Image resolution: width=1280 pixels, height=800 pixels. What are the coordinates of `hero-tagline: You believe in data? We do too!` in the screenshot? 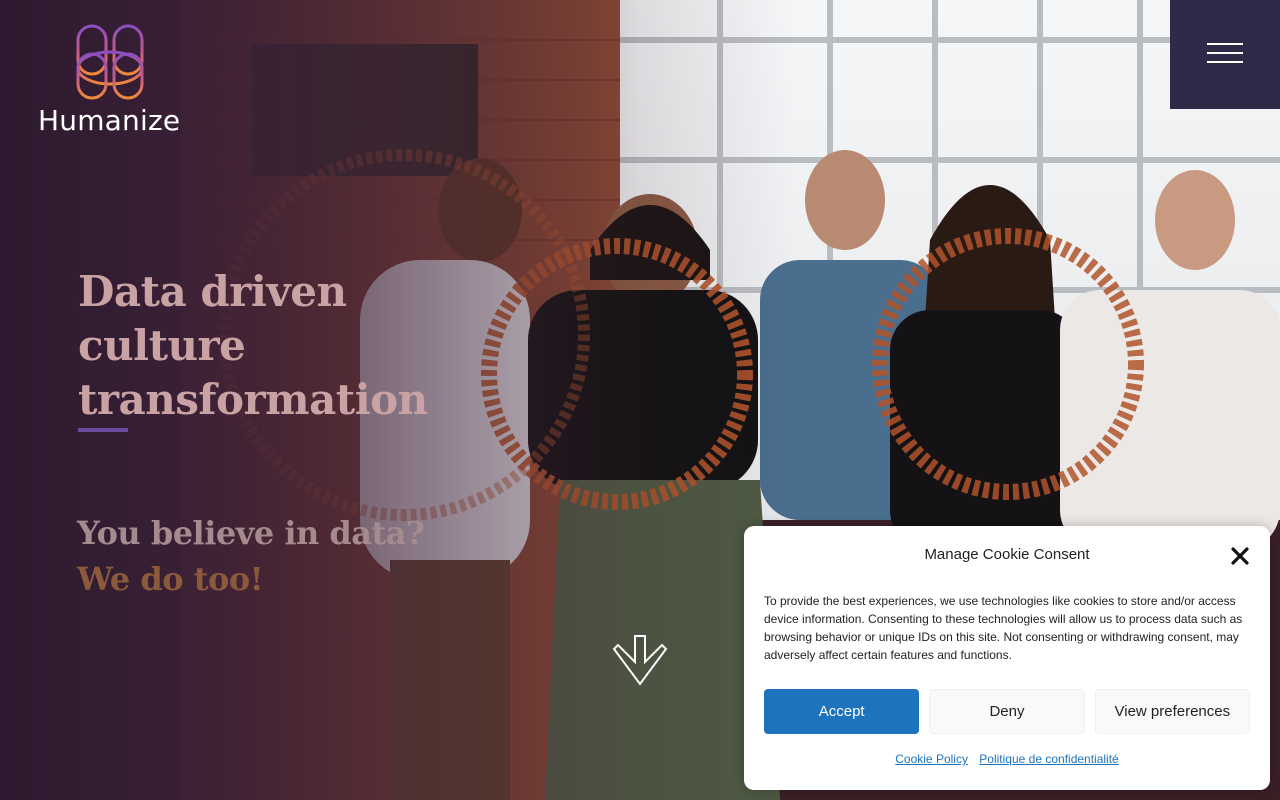 It's located at (251, 556).